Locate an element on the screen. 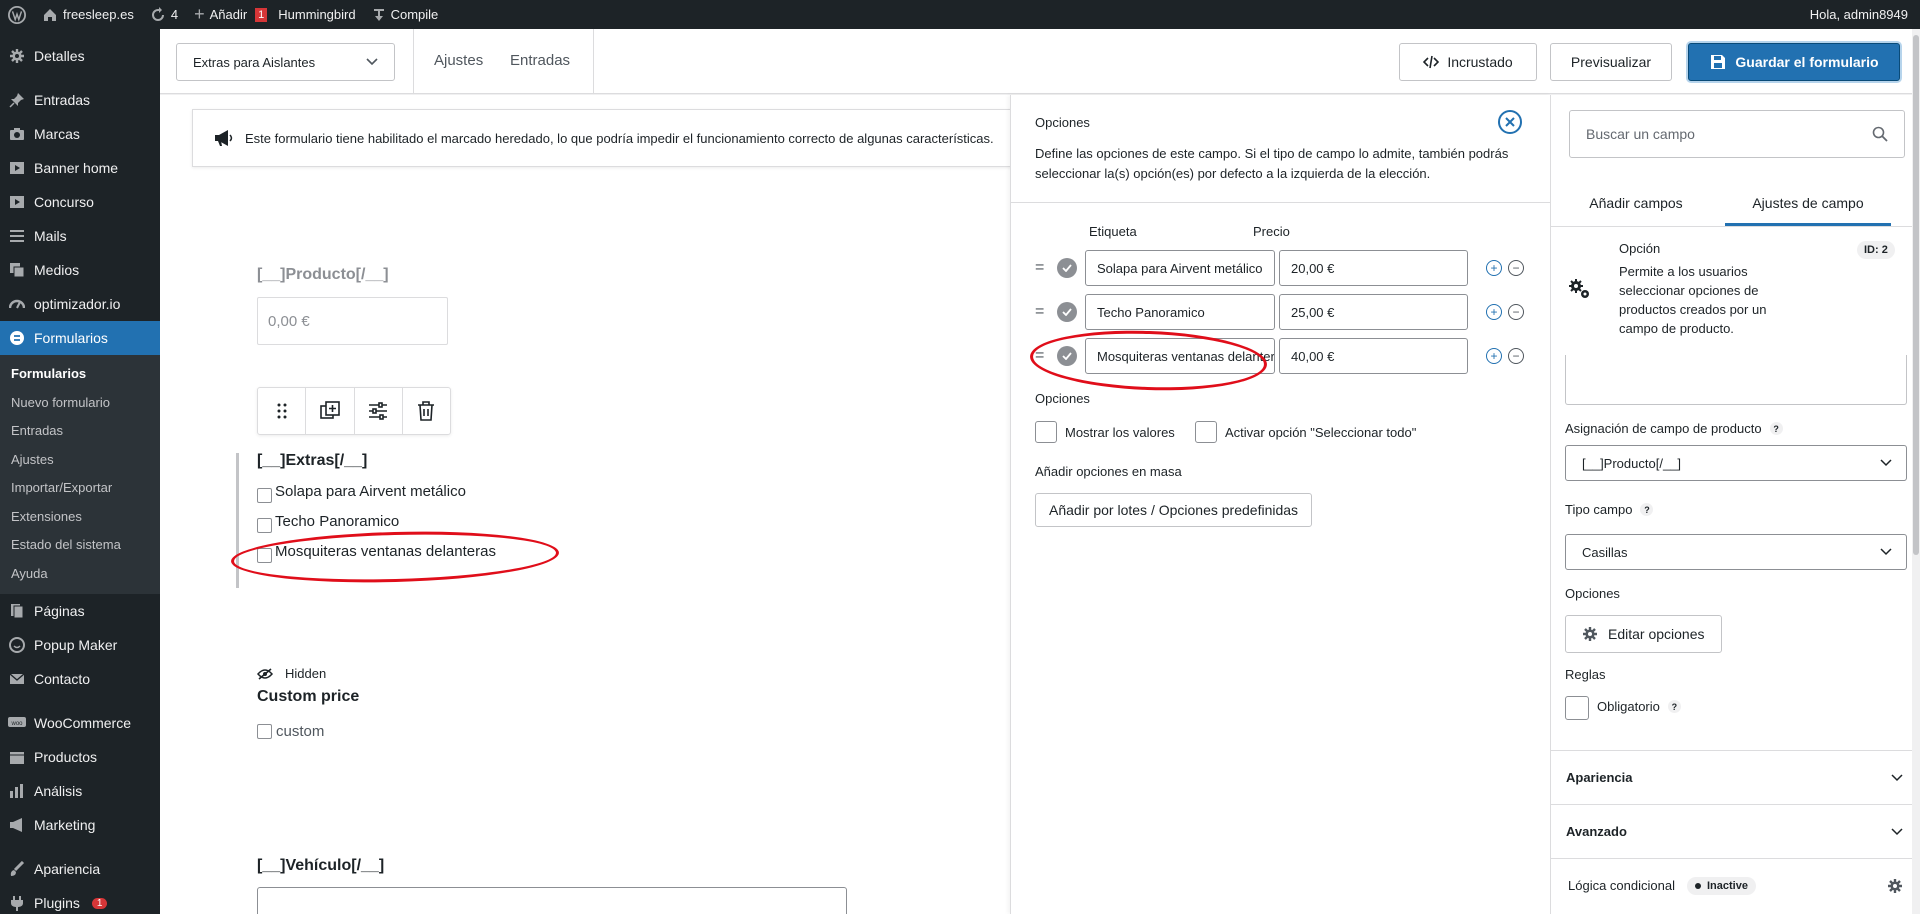 The height and width of the screenshot is (914, 1920). sidebar-item-marcas: Marcas is located at coordinates (80, 134).